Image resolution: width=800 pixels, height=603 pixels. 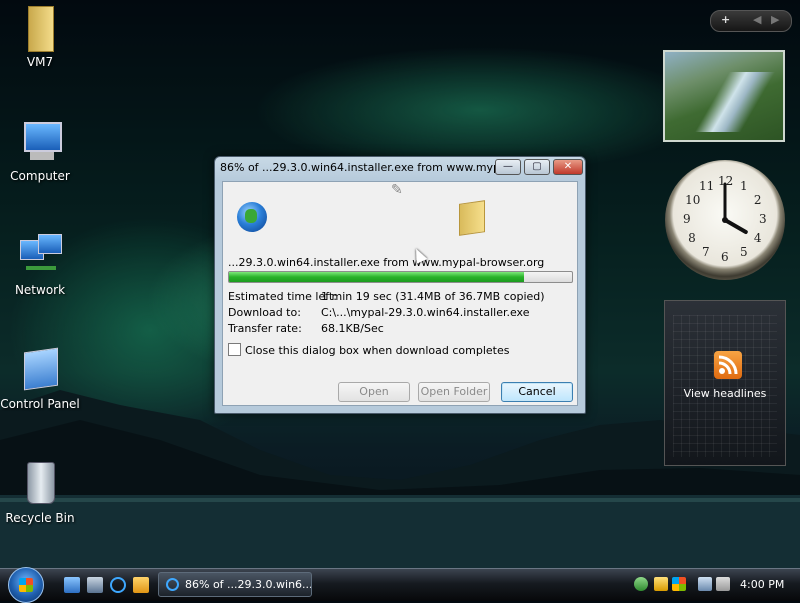 What do you see at coordinates (751, 21) in the screenshot?
I see `gadget-controls: + ◀ ▶` at bounding box center [751, 21].